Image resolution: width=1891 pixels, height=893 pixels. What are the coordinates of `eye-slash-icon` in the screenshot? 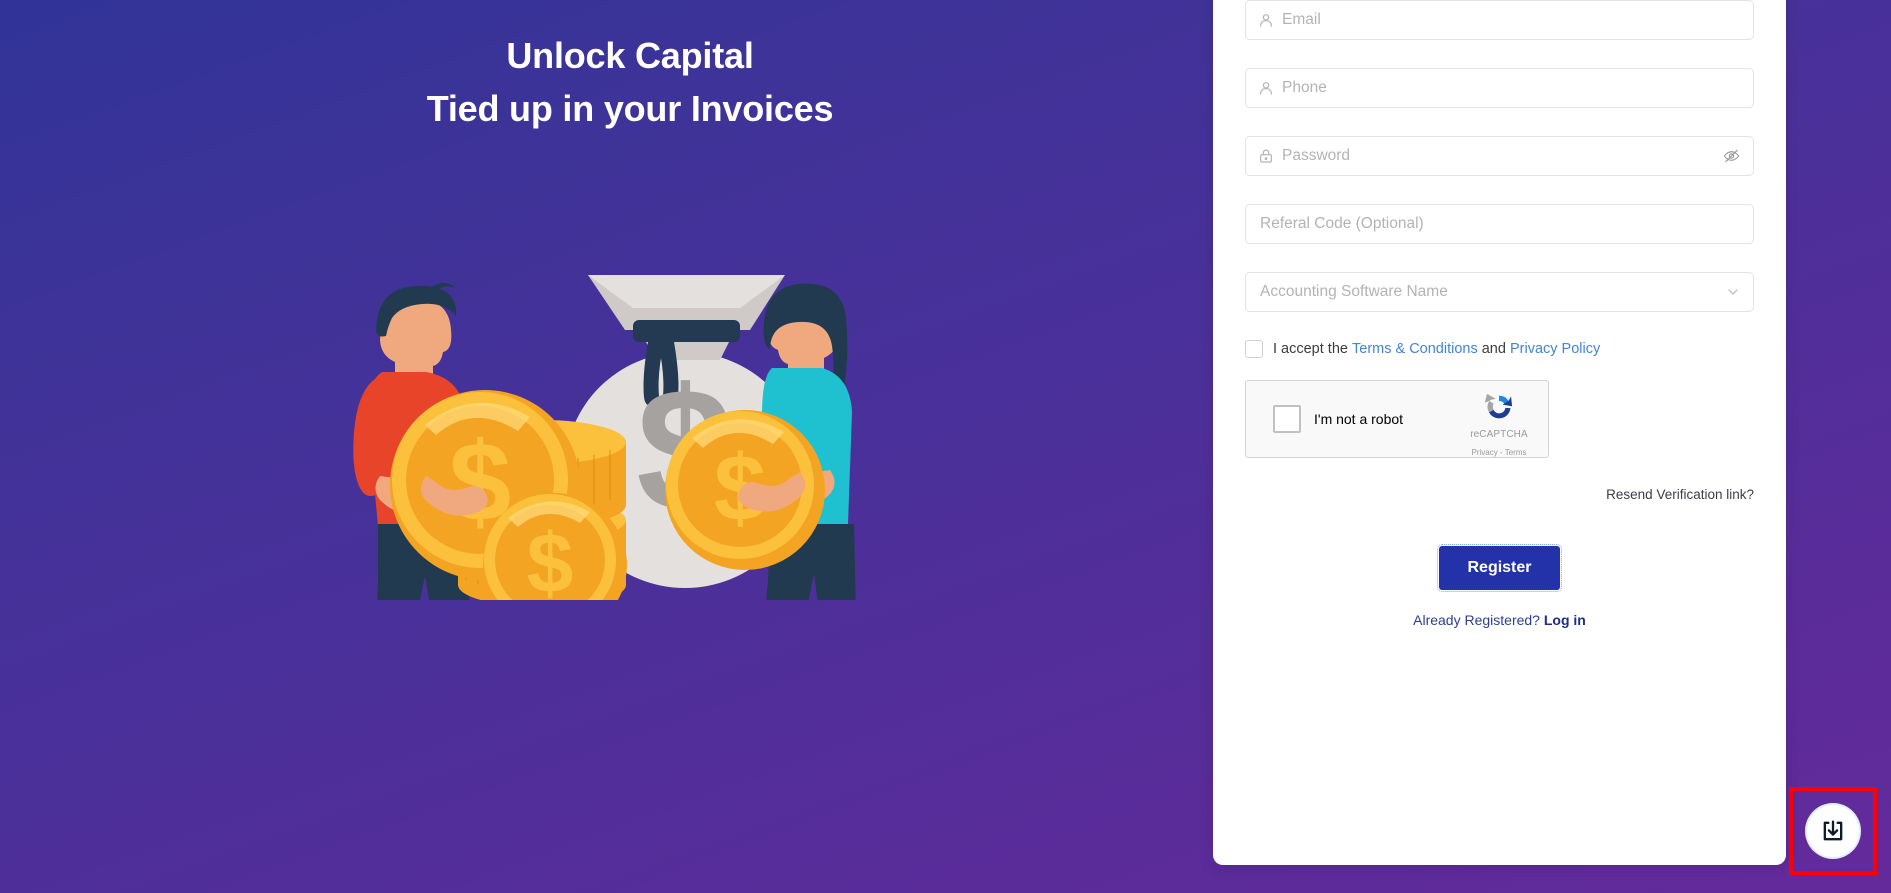 It's located at (1731, 156).